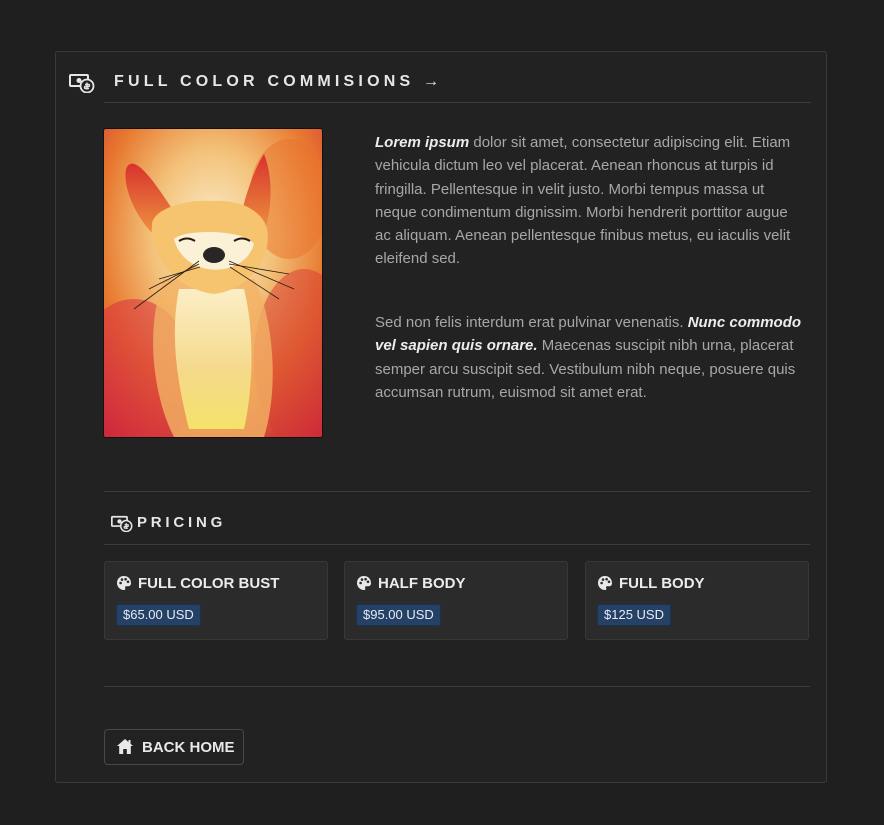 The image size is (884, 825). I want to click on description-bold-1: Lorem ipsum, so click(422, 142).